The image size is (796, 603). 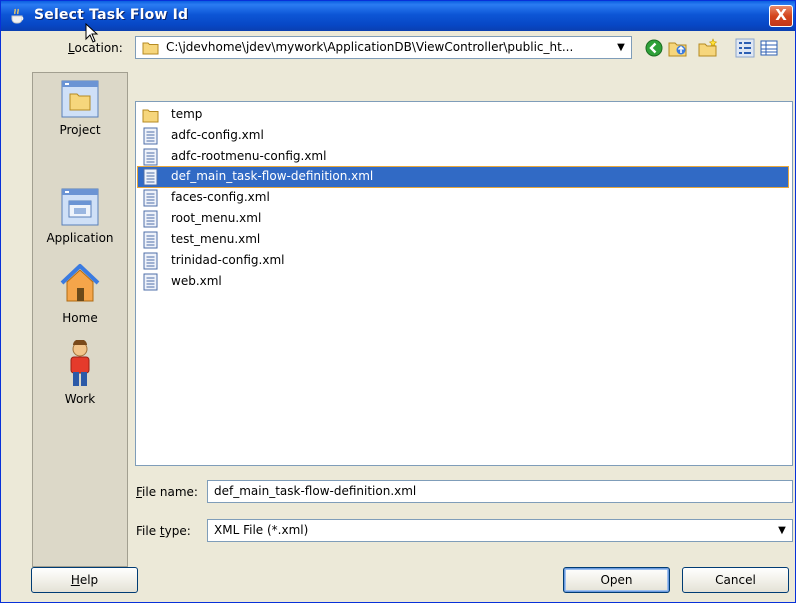 I want to click on up-folder-icon, so click(x=678, y=48).